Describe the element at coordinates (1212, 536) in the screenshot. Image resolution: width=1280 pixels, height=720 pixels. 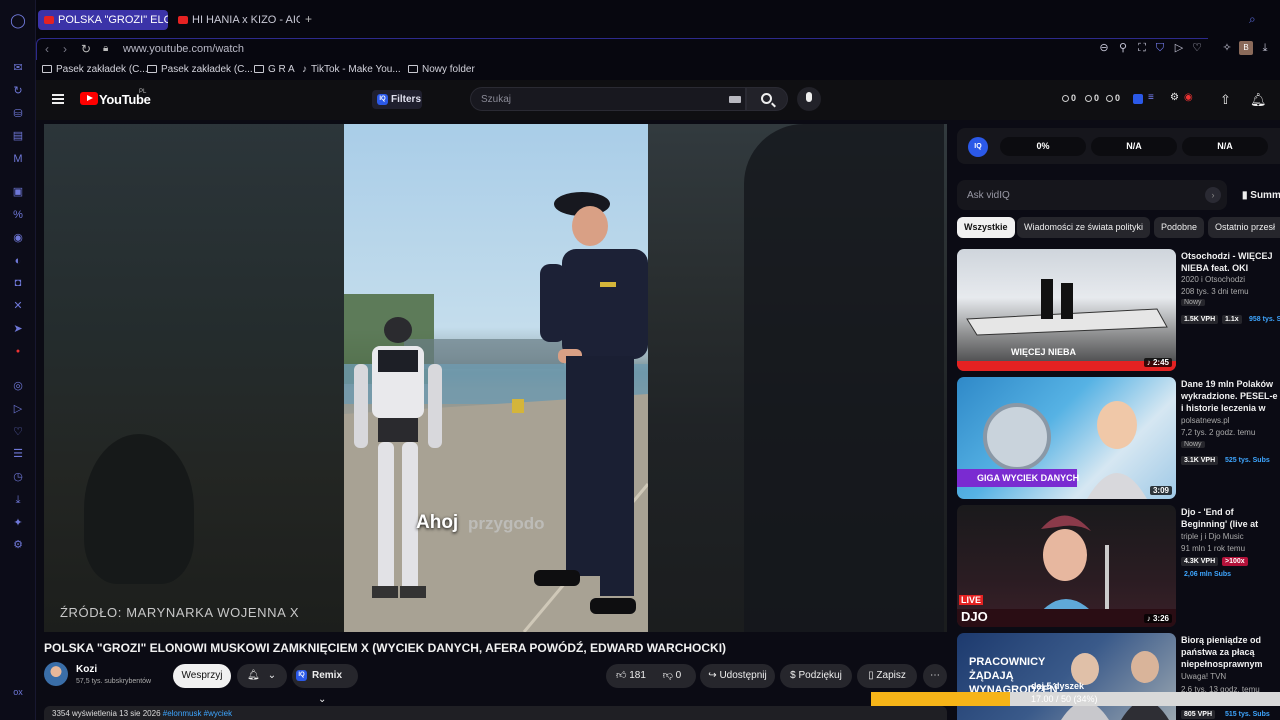
I see `recommendation-channel: triple j i Djo Music` at that location.